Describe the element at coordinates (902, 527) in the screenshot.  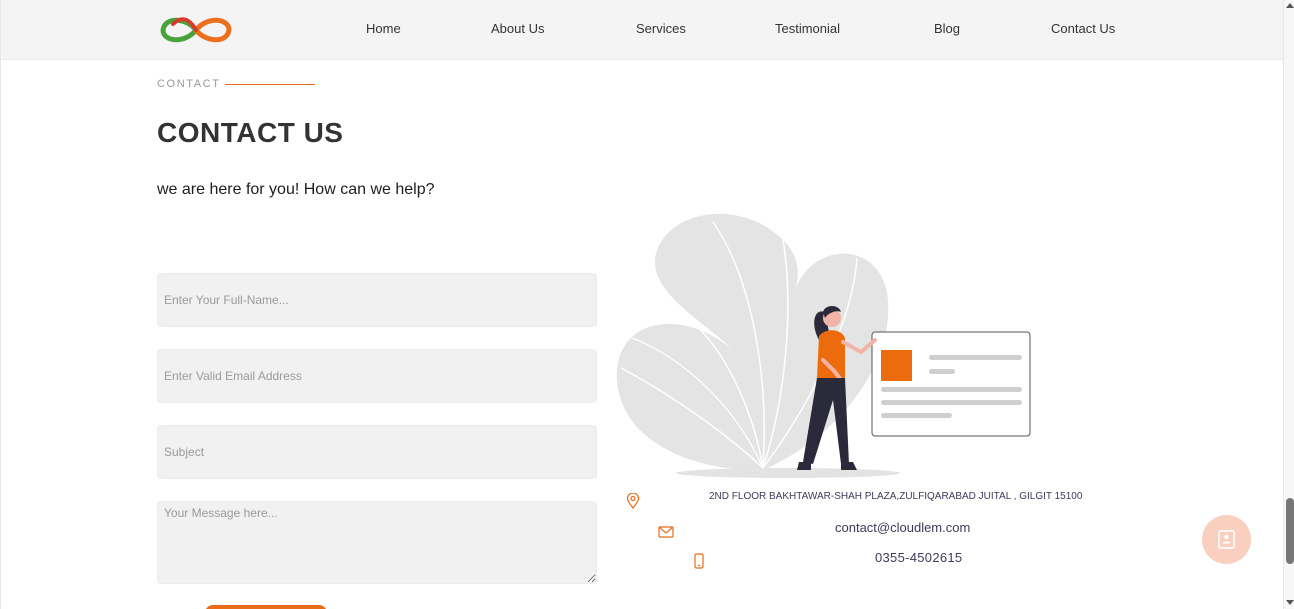
I see `email-link: contact@cloudlem.com` at that location.